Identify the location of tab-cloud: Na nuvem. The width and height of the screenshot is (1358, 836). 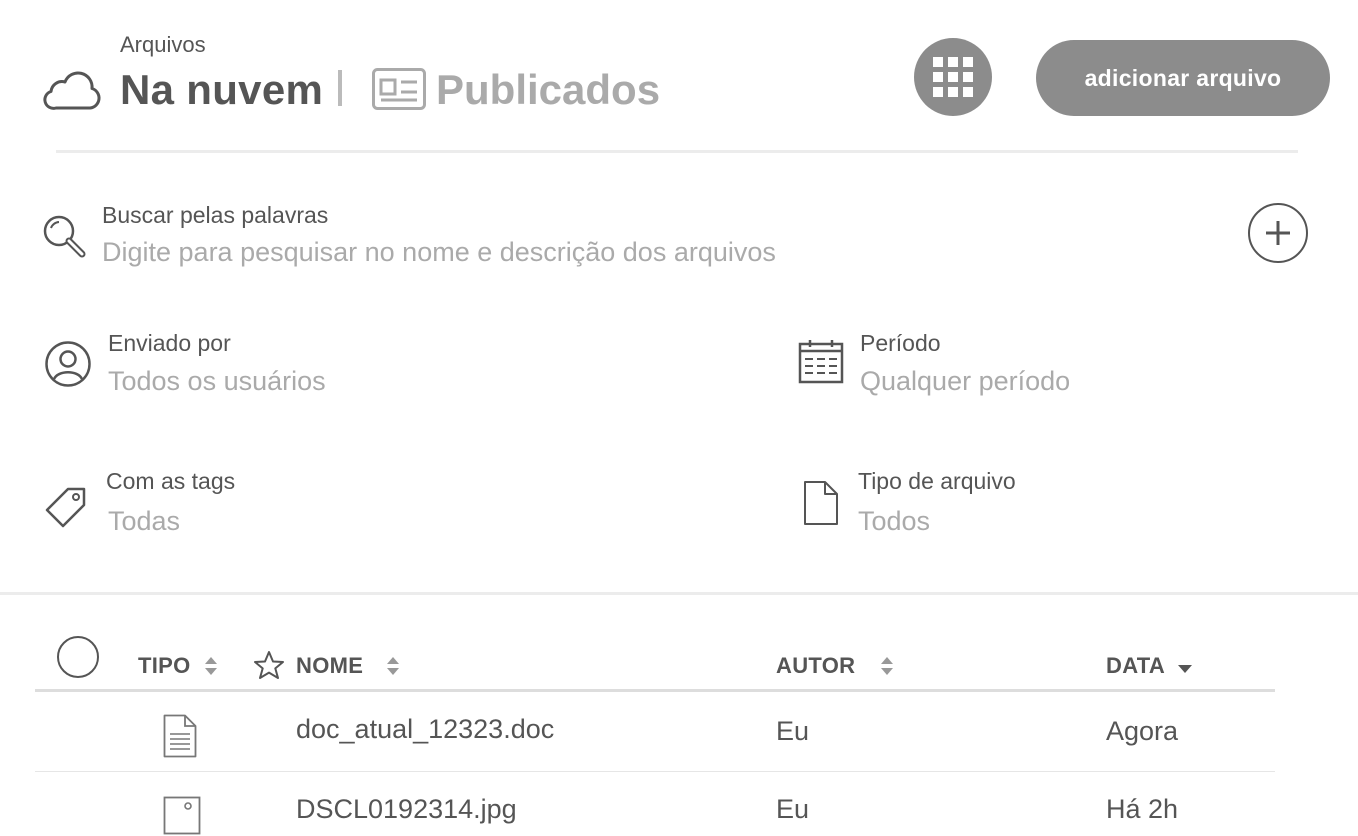
(221, 90).